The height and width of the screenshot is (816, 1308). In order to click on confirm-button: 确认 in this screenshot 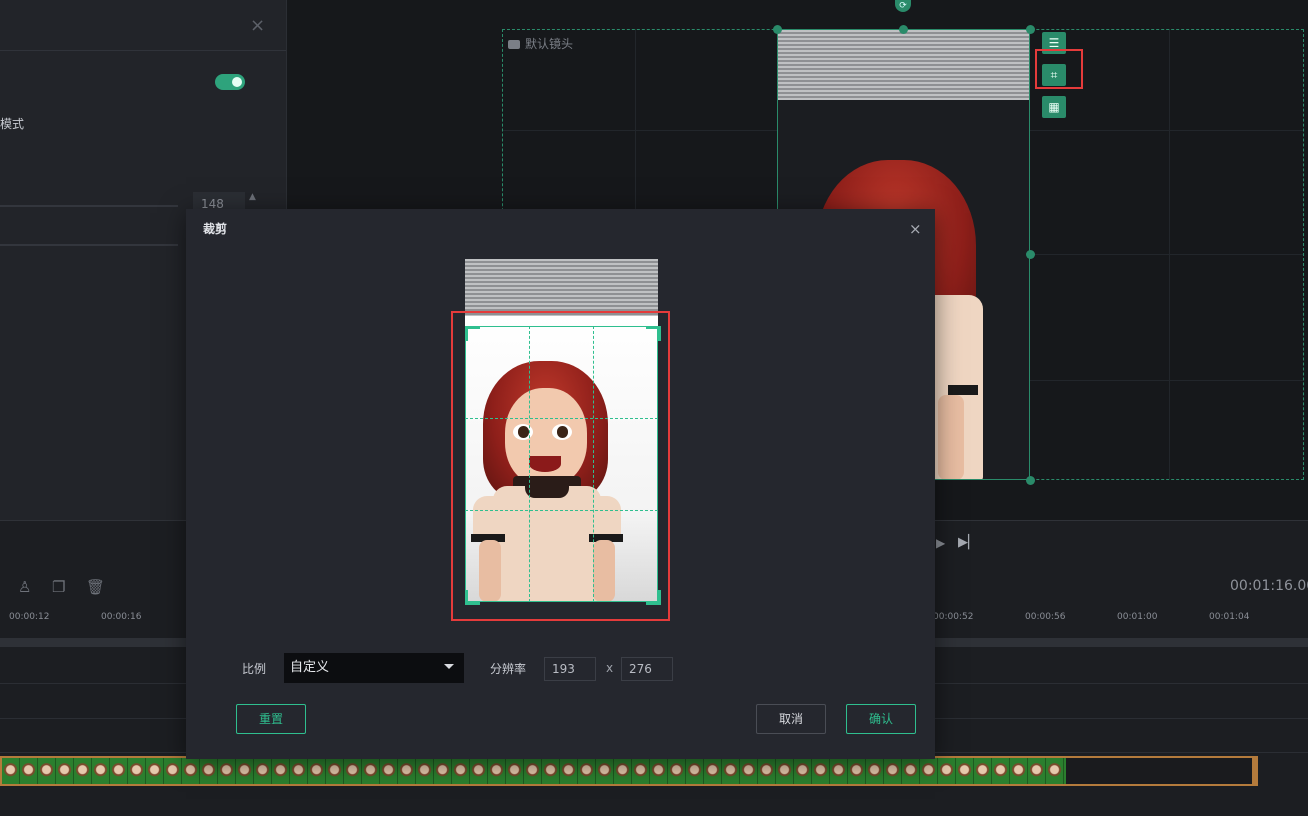, I will do `click(881, 719)`.